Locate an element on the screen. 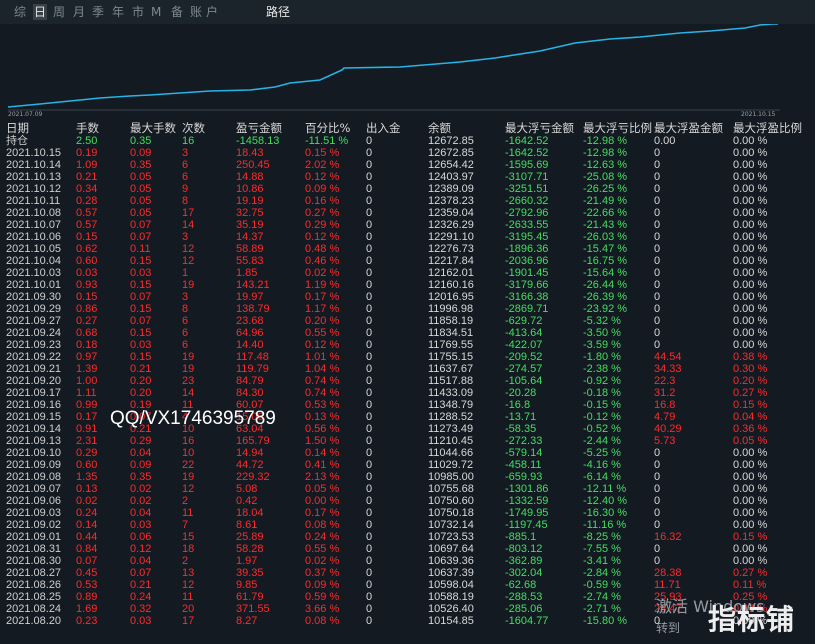 This screenshot has height=644, width=815. cell-max-lots: 0.24 is located at coordinates (141, 597).